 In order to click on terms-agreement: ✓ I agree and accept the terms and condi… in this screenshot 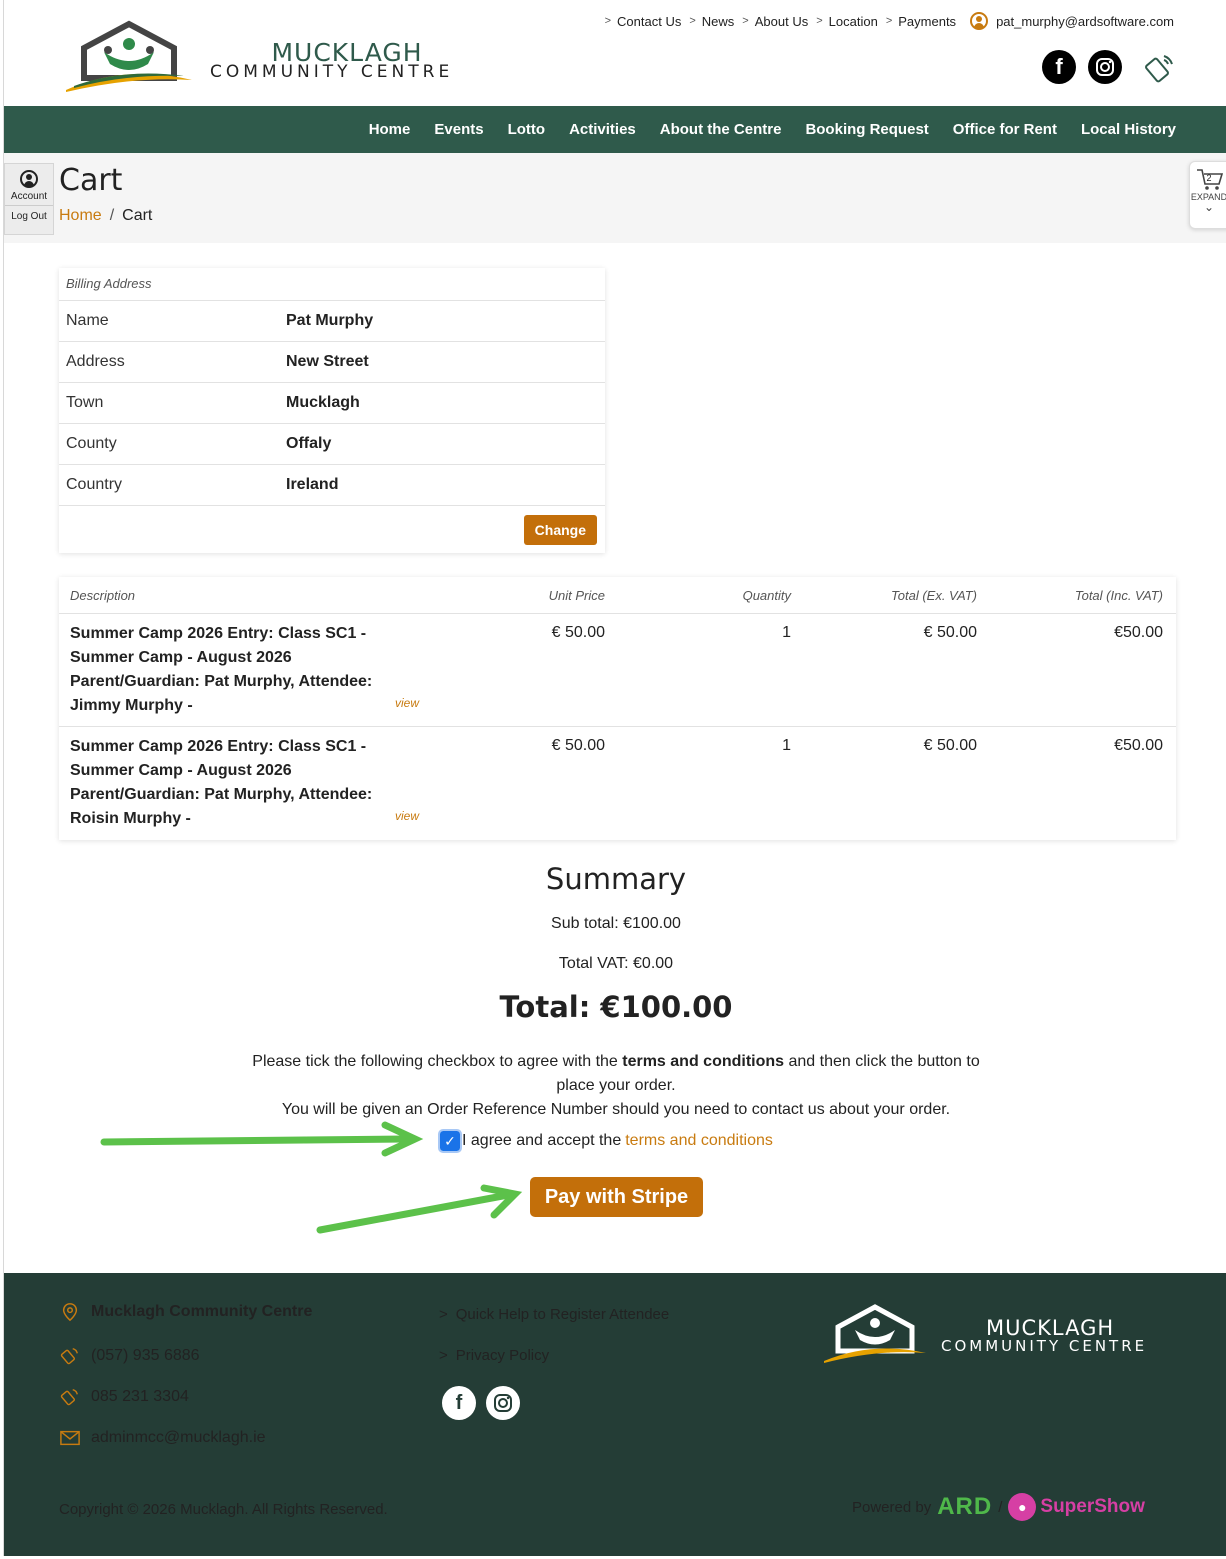, I will do `click(605, 1141)`.